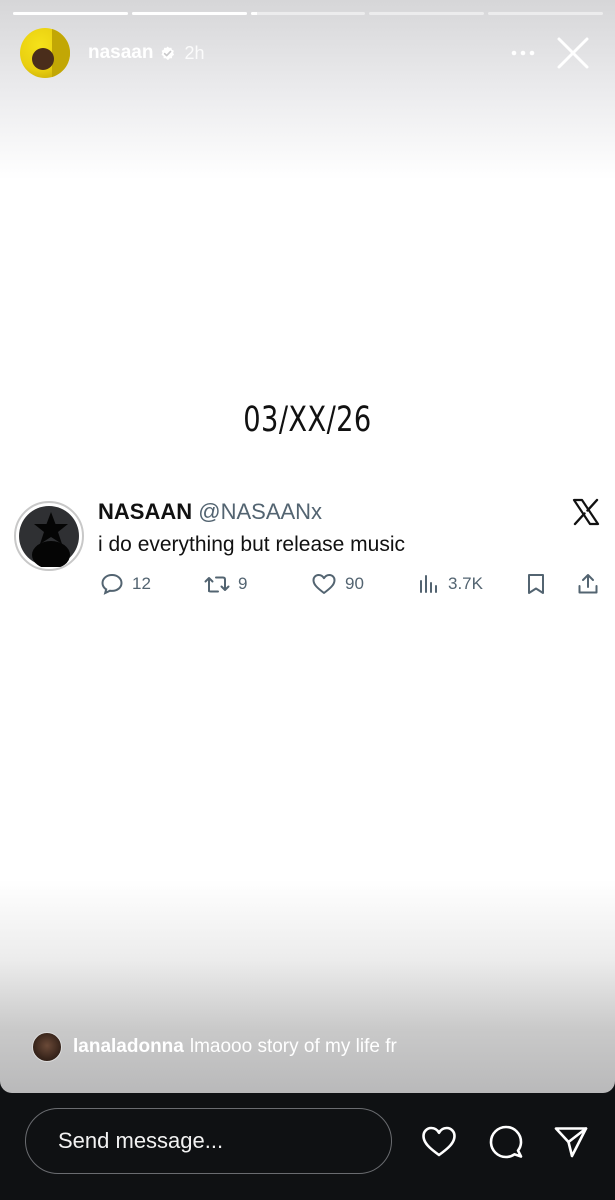 The width and height of the screenshot is (615, 1200). What do you see at coordinates (260, 511) in the screenshot?
I see `tweet-handle: @NASAANx` at bounding box center [260, 511].